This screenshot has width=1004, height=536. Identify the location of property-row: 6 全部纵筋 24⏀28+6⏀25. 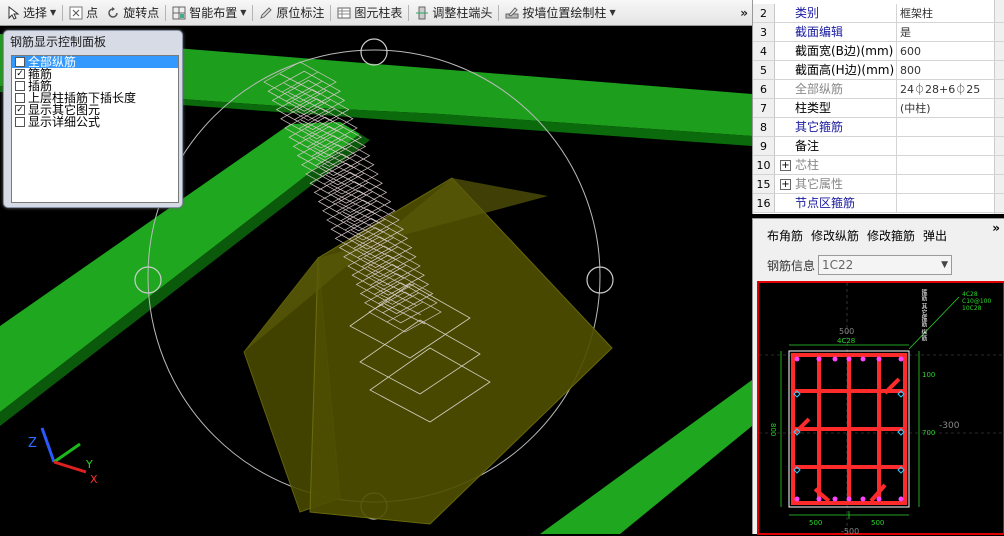
(878, 89).